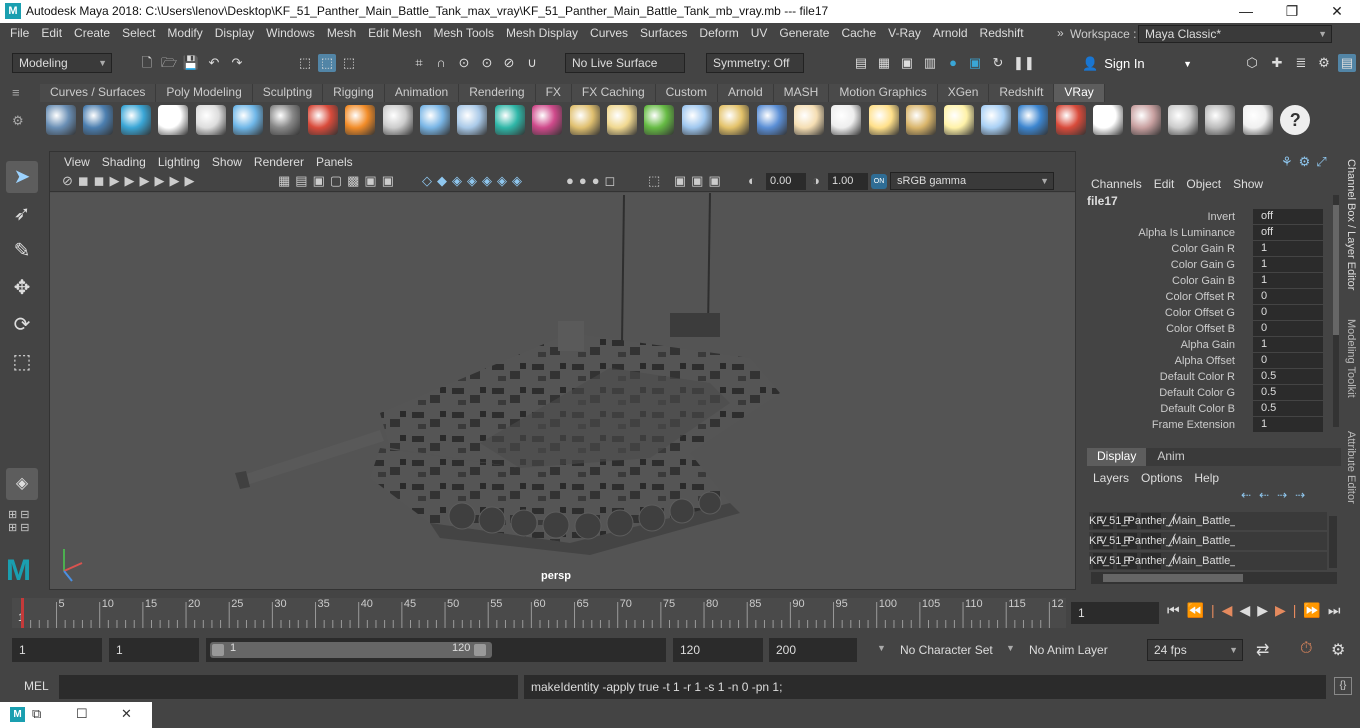 The width and height of the screenshot is (1360, 728). Describe the element at coordinates (1115, 613) in the screenshot. I see `current-frame-field: 1` at that location.